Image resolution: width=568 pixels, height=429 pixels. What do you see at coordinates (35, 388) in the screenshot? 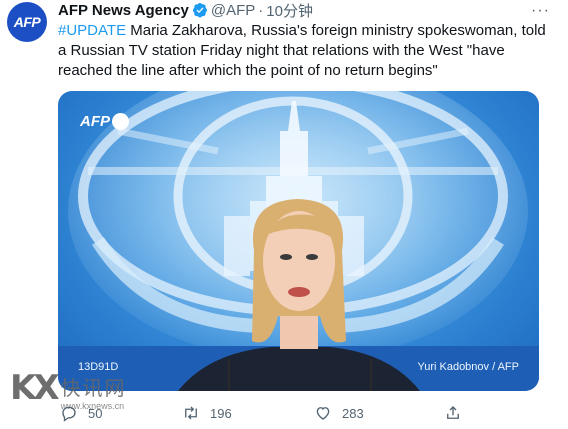
I see `watermark-logo: KX` at bounding box center [35, 388].